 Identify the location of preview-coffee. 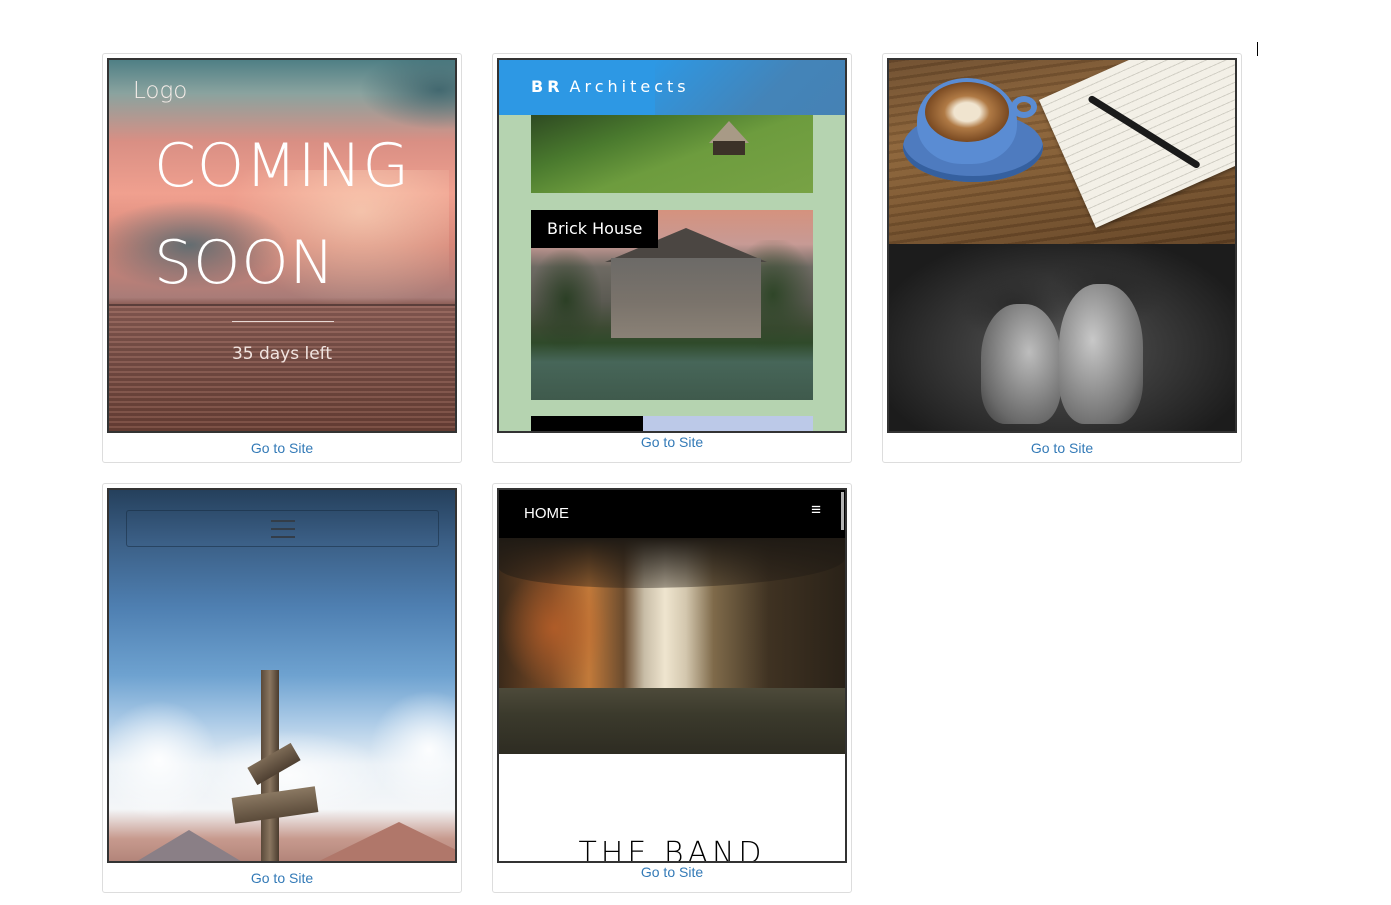
(1062, 245).